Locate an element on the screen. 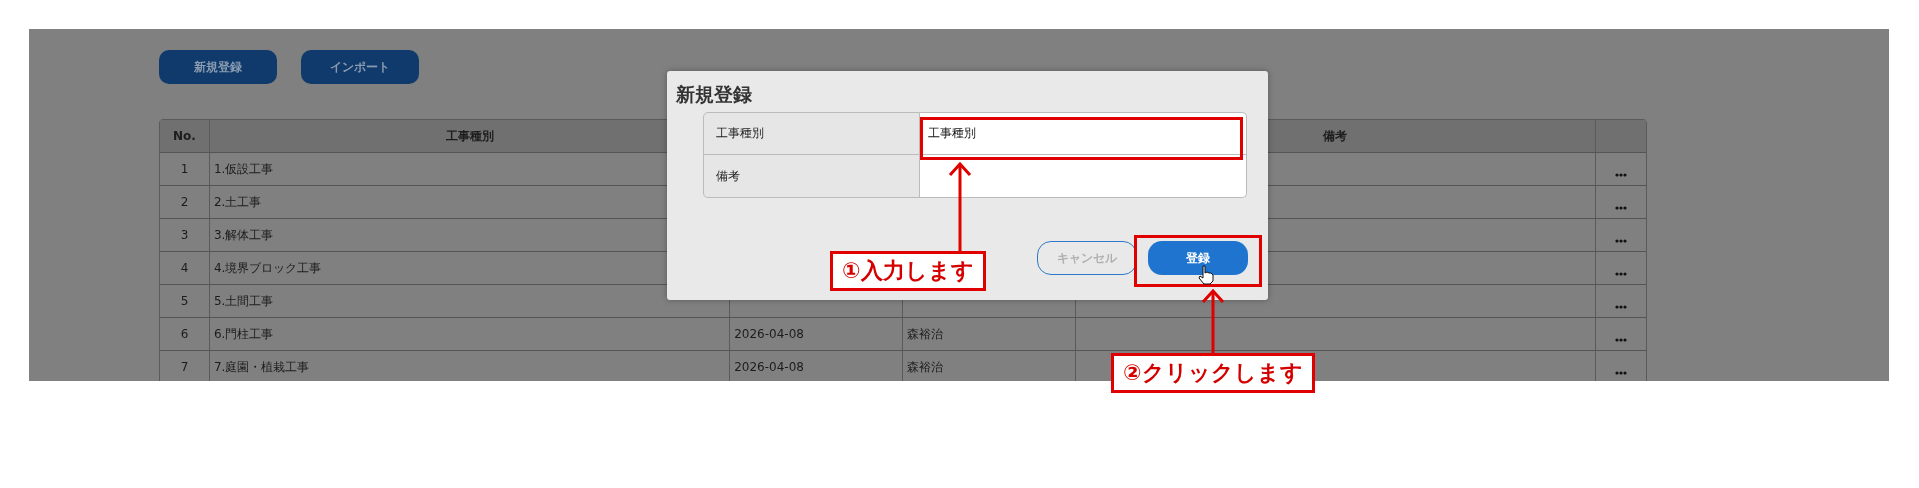  field-label: 備考 is located at coordinates (811, 176).